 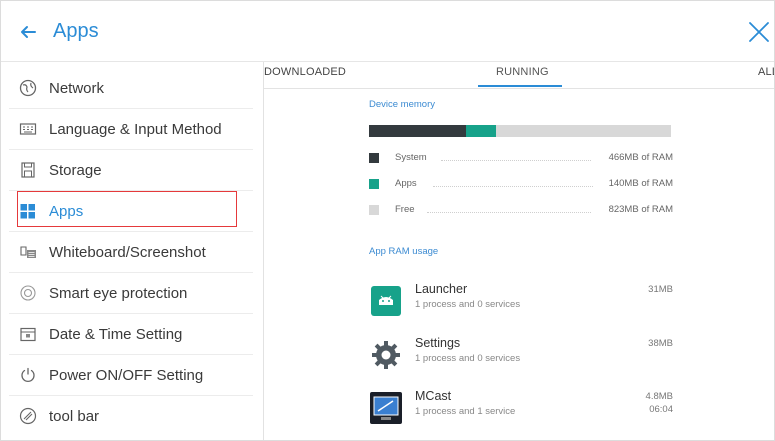 I want to click on app-process-info: 1 process and 1 service, so click(x=465, y=411).